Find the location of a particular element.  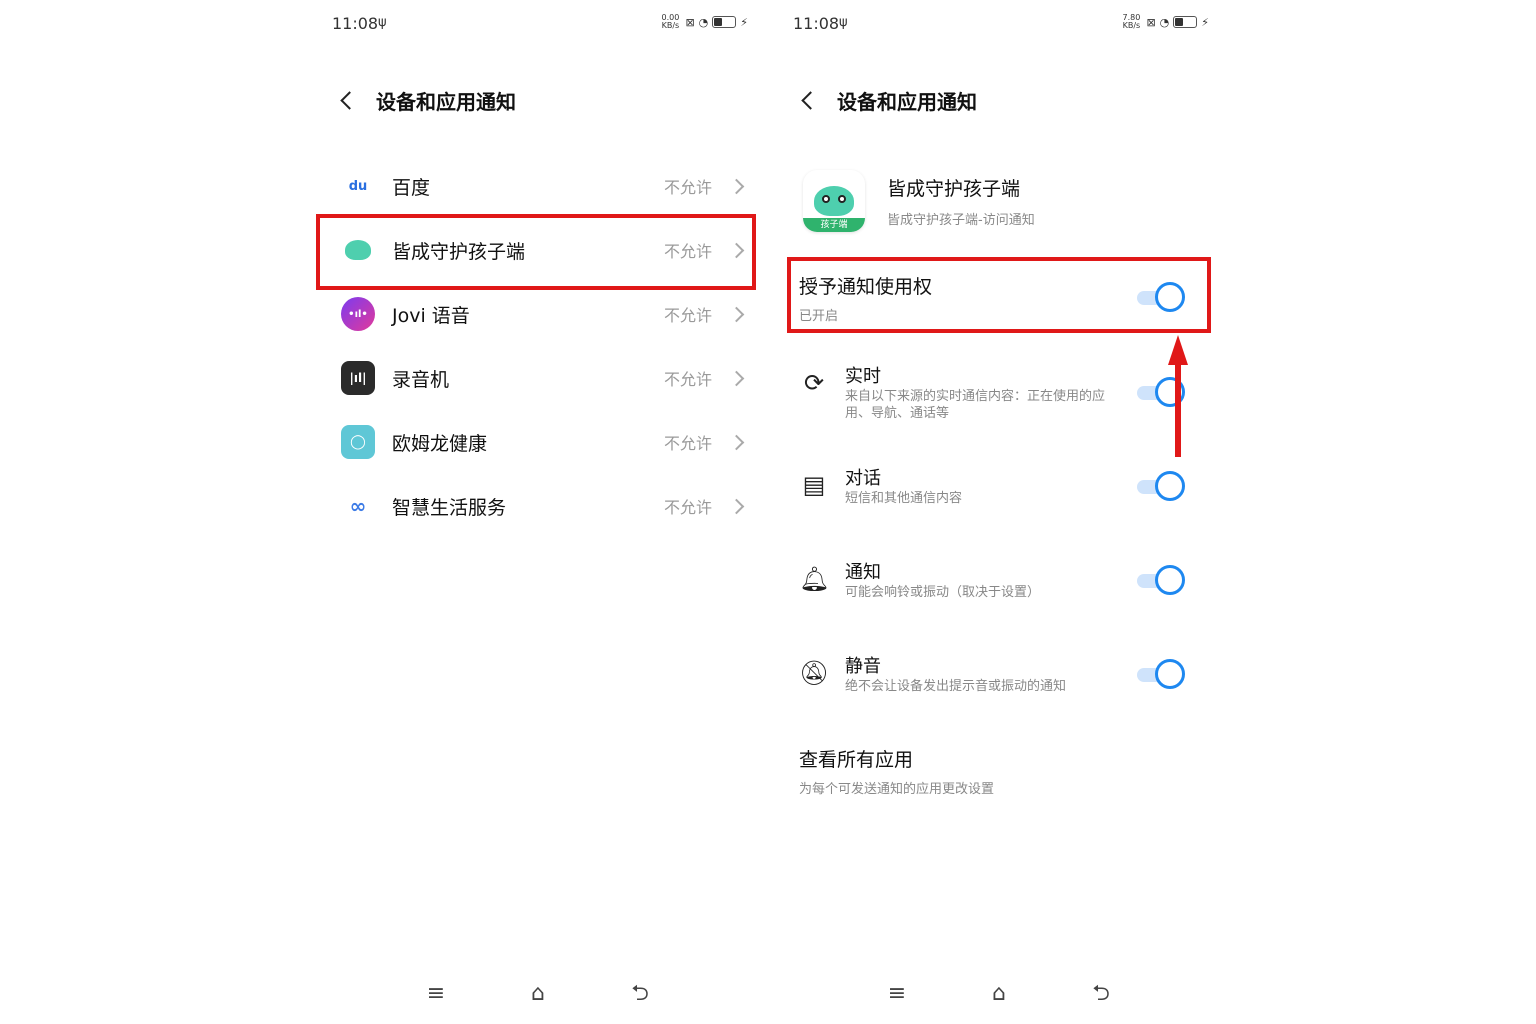

recorder-icon: |ıl| is located at coordinates (358, 378).